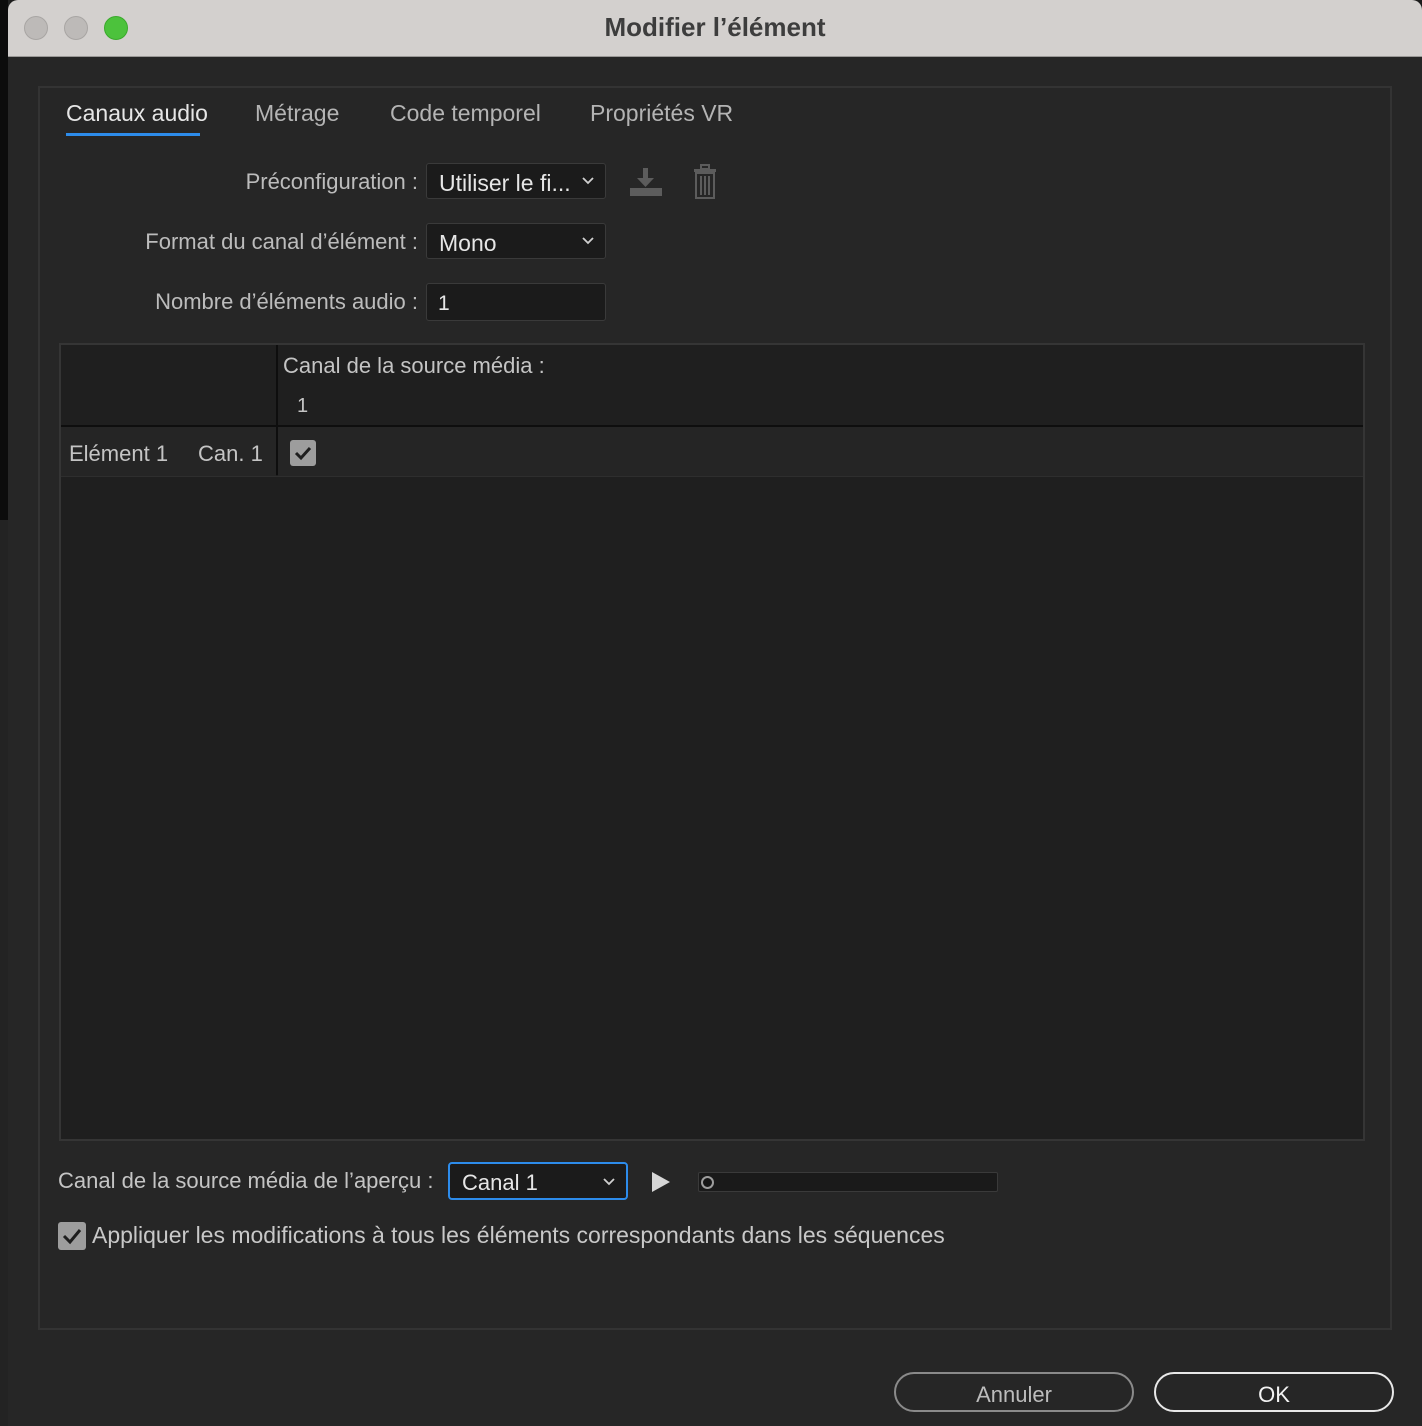  What do you see at coordinates (516, 302) in the screenshot?
I see `audio-element-count-field: 1` at bounding box center [516, 302].